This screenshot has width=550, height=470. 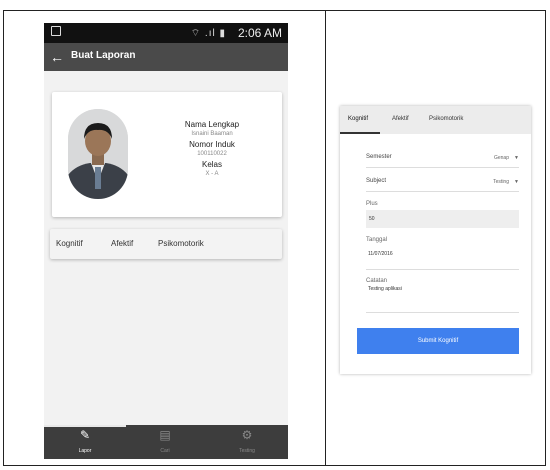 I want to click on status-bar: ⌔ .ıl ▮ 2:06 AM, so click(x=166, y=33).